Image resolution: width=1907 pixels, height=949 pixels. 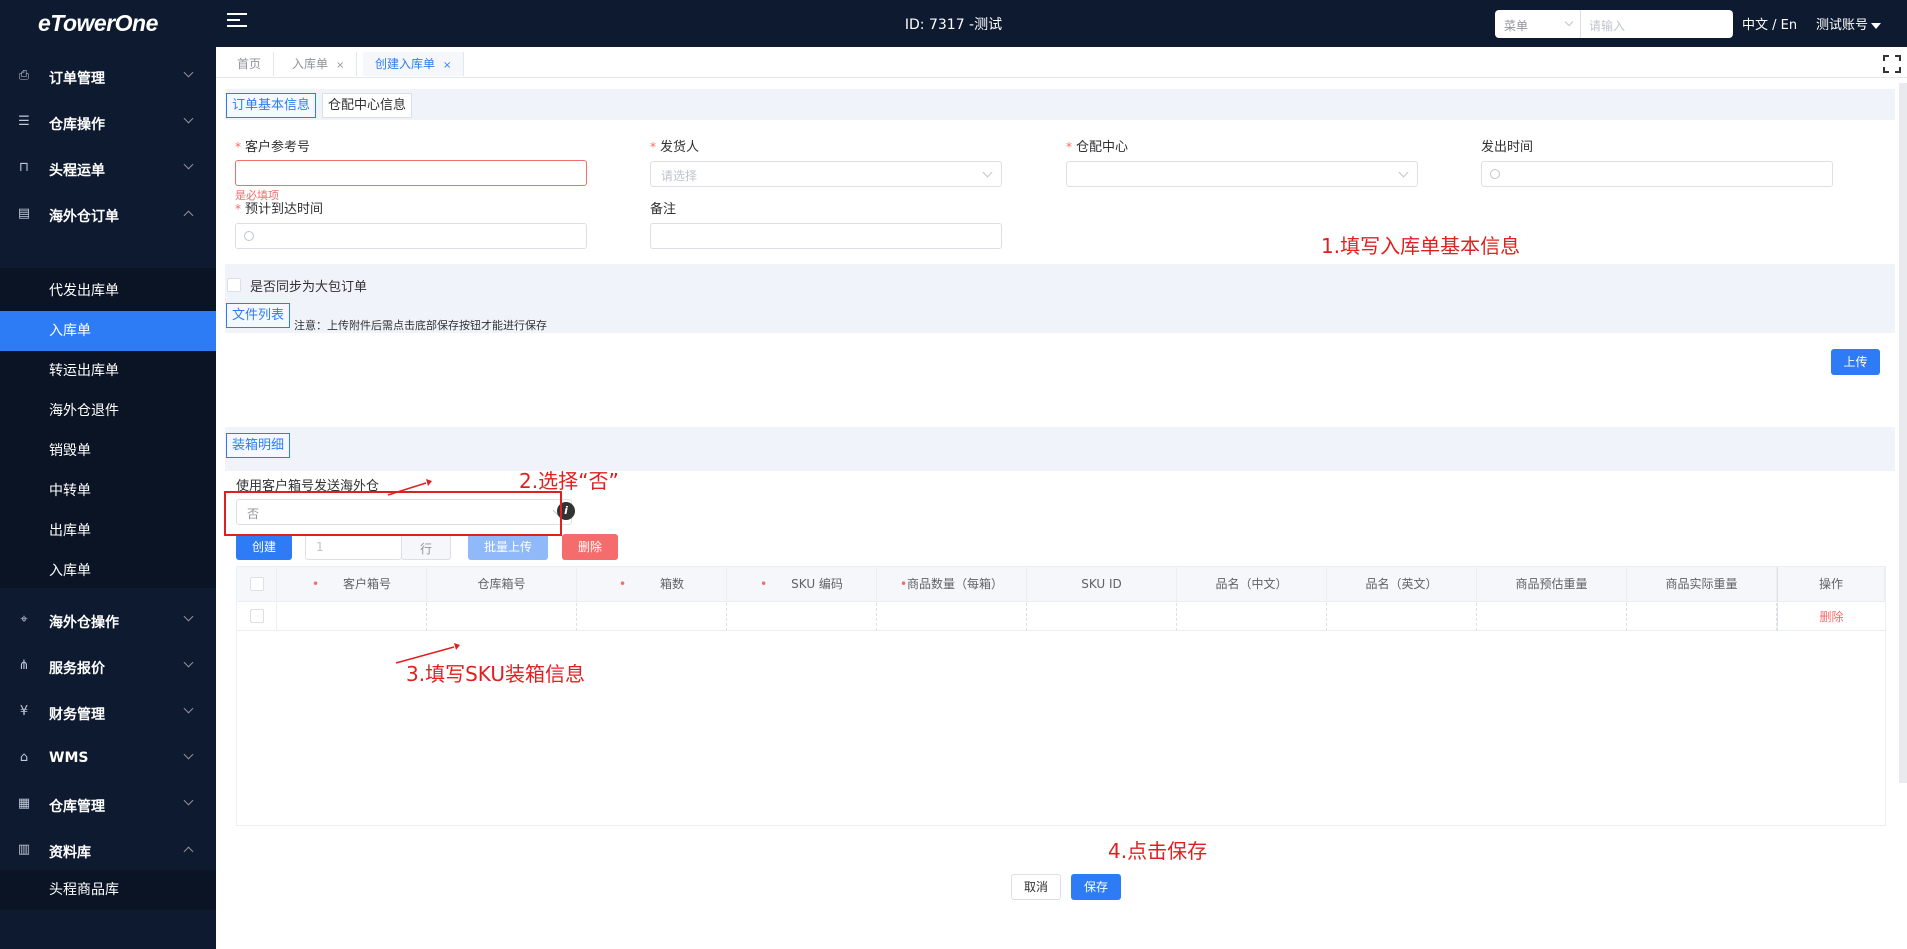 What do you see at coordinates (675, 147) in the screenshot?
I see `shipper-label: * 发货人` at bounding box center [675, 147].